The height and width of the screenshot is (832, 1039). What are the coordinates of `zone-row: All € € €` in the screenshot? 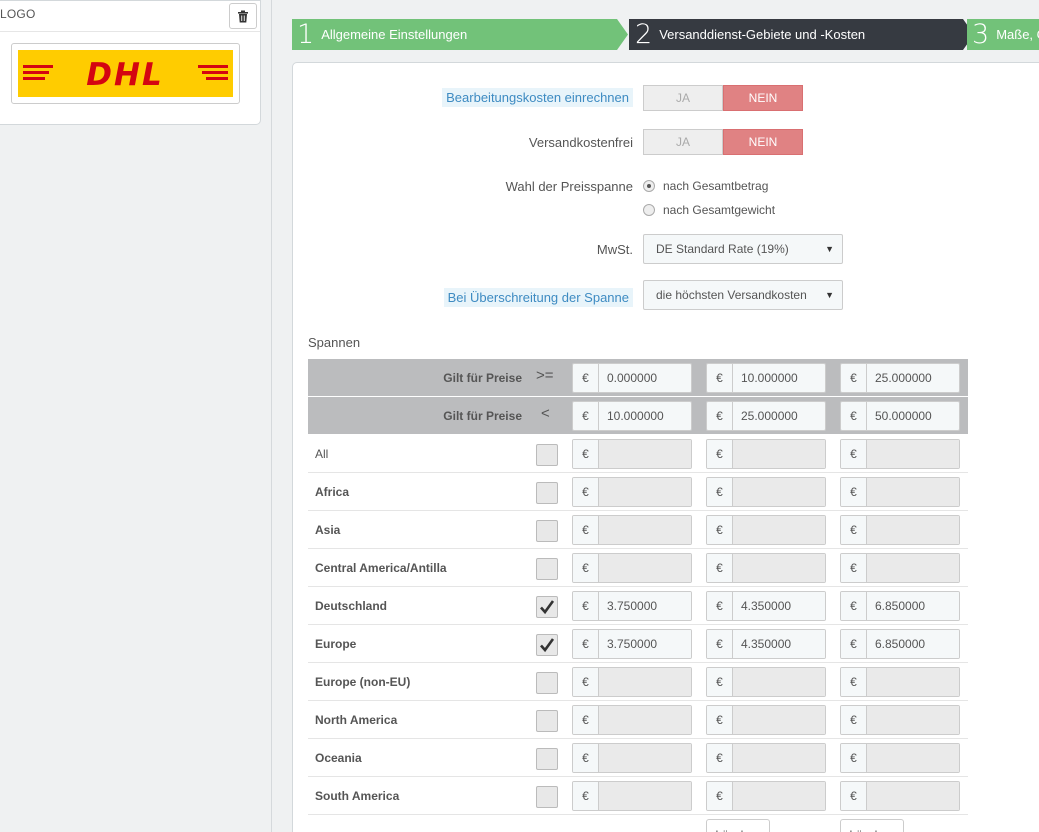 It's located at (638, 454).